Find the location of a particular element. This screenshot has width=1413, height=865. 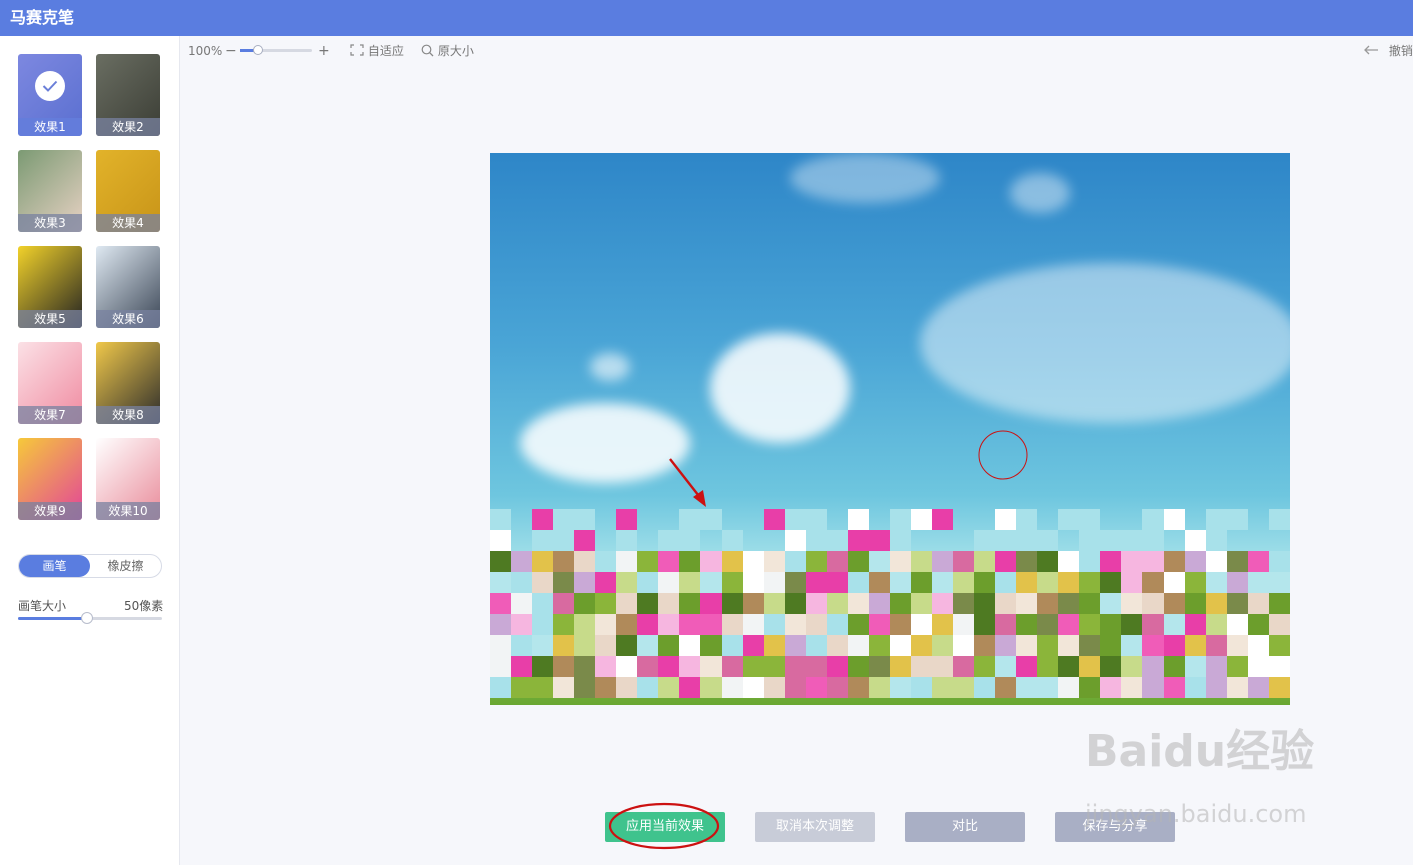

annotation-arrow-line is located at coordinates (686, 479).